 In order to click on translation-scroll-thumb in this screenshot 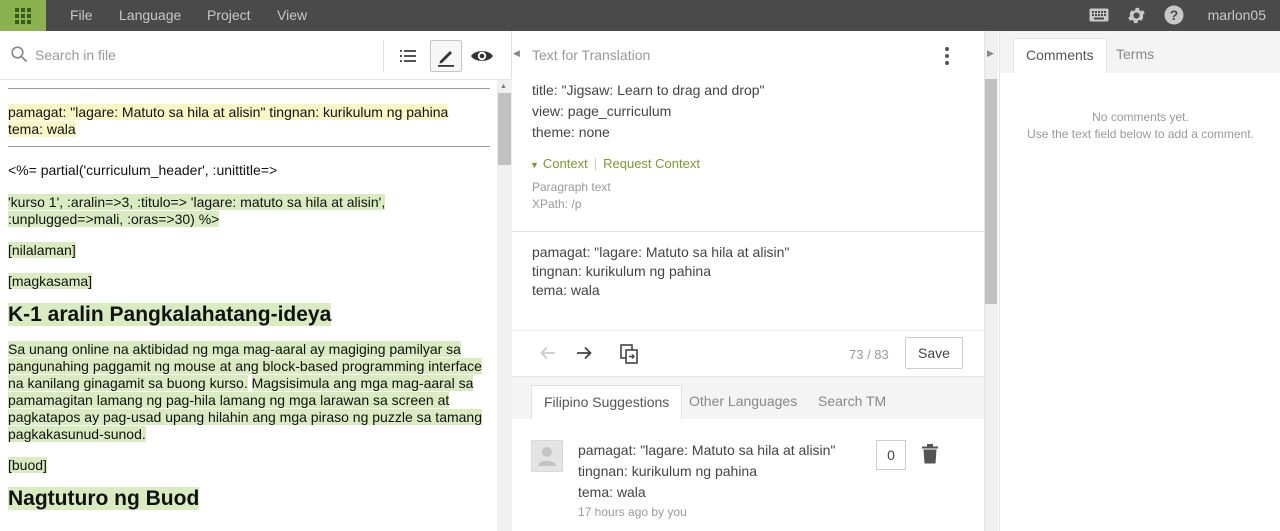, I will do `click(991, 191)`.